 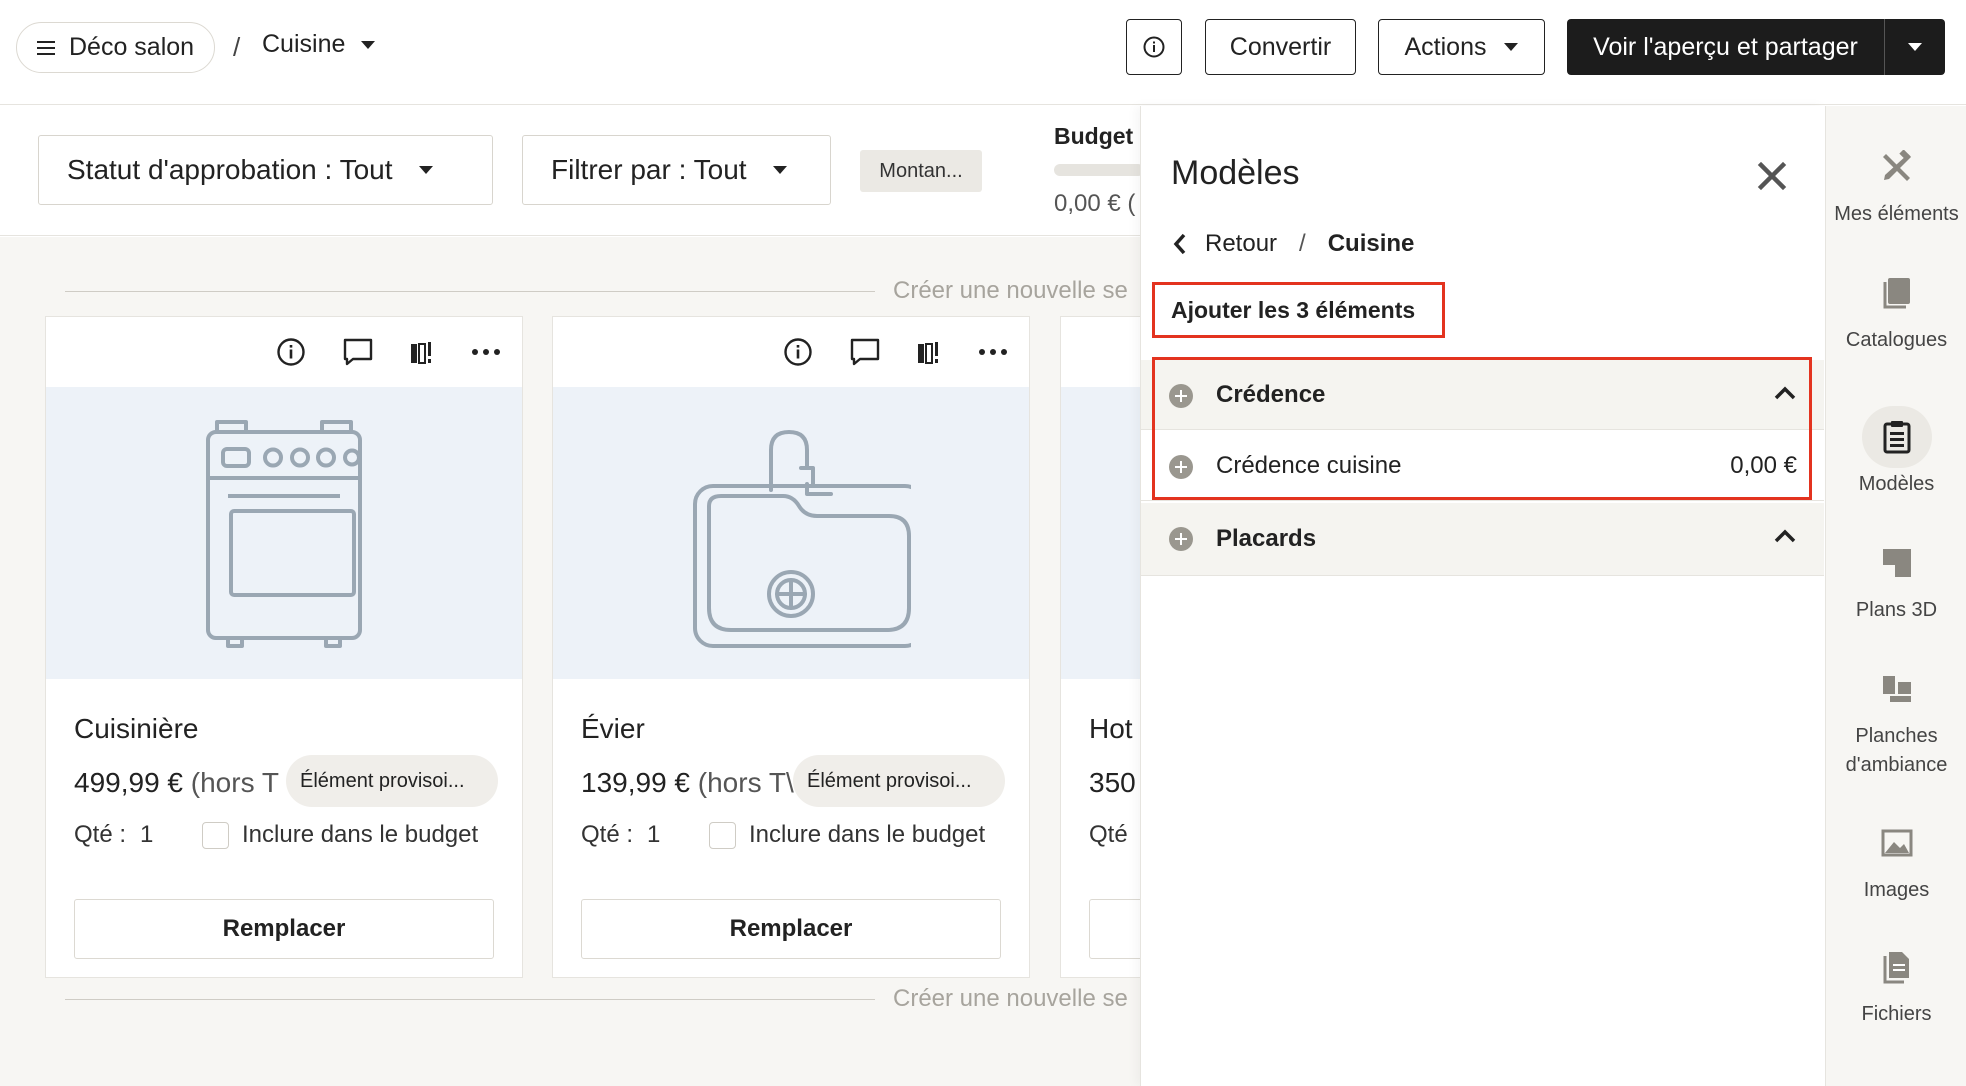 I want to click on item-title: Cuisinière, so click(x=136, y=729).